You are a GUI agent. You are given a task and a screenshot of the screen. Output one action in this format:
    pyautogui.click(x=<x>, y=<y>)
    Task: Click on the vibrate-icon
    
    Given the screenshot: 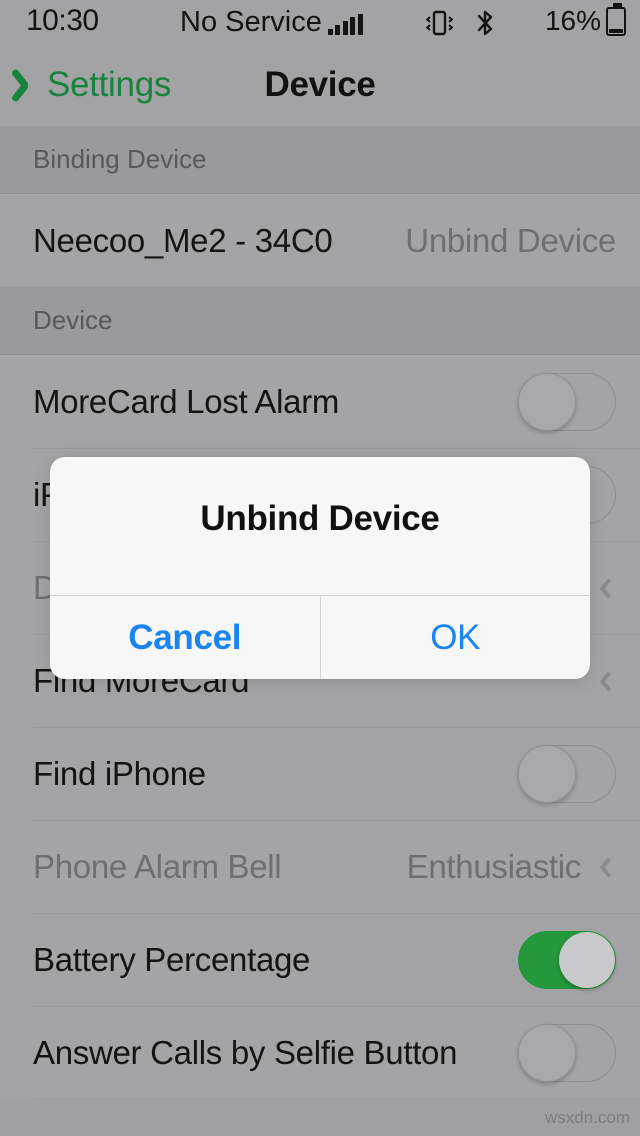 What is the action you would take?
    pyautogui.click(x=439, y=25)
    